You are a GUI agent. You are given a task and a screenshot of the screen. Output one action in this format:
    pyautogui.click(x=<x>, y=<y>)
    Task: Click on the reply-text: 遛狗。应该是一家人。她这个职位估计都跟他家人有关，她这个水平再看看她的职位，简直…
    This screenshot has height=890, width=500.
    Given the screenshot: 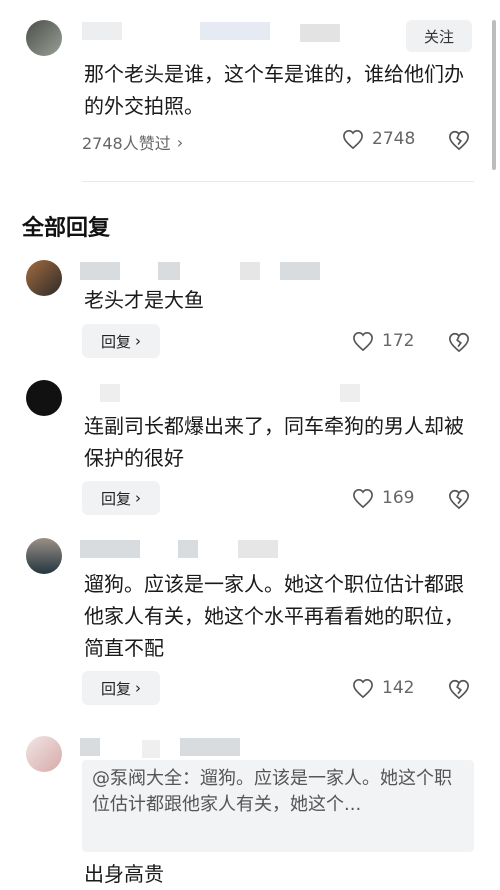 What is the action you would take?
    pyautogui.click(x=274, y=616)
    